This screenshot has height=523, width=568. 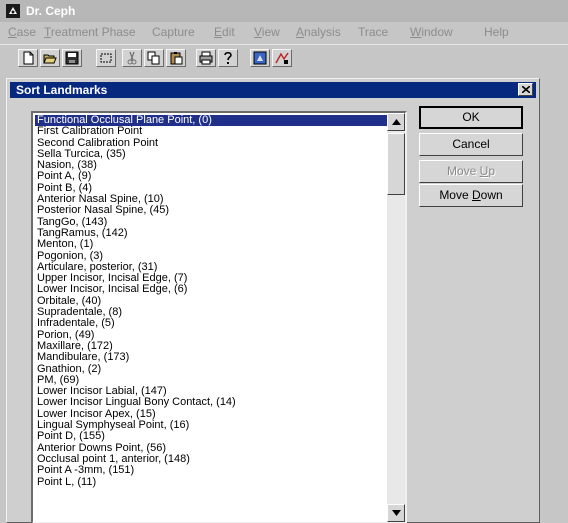 What do you see at coordinates (72, 58) in the screenshot?
I see `save-disk-icon` at bounding box center [72, 58].